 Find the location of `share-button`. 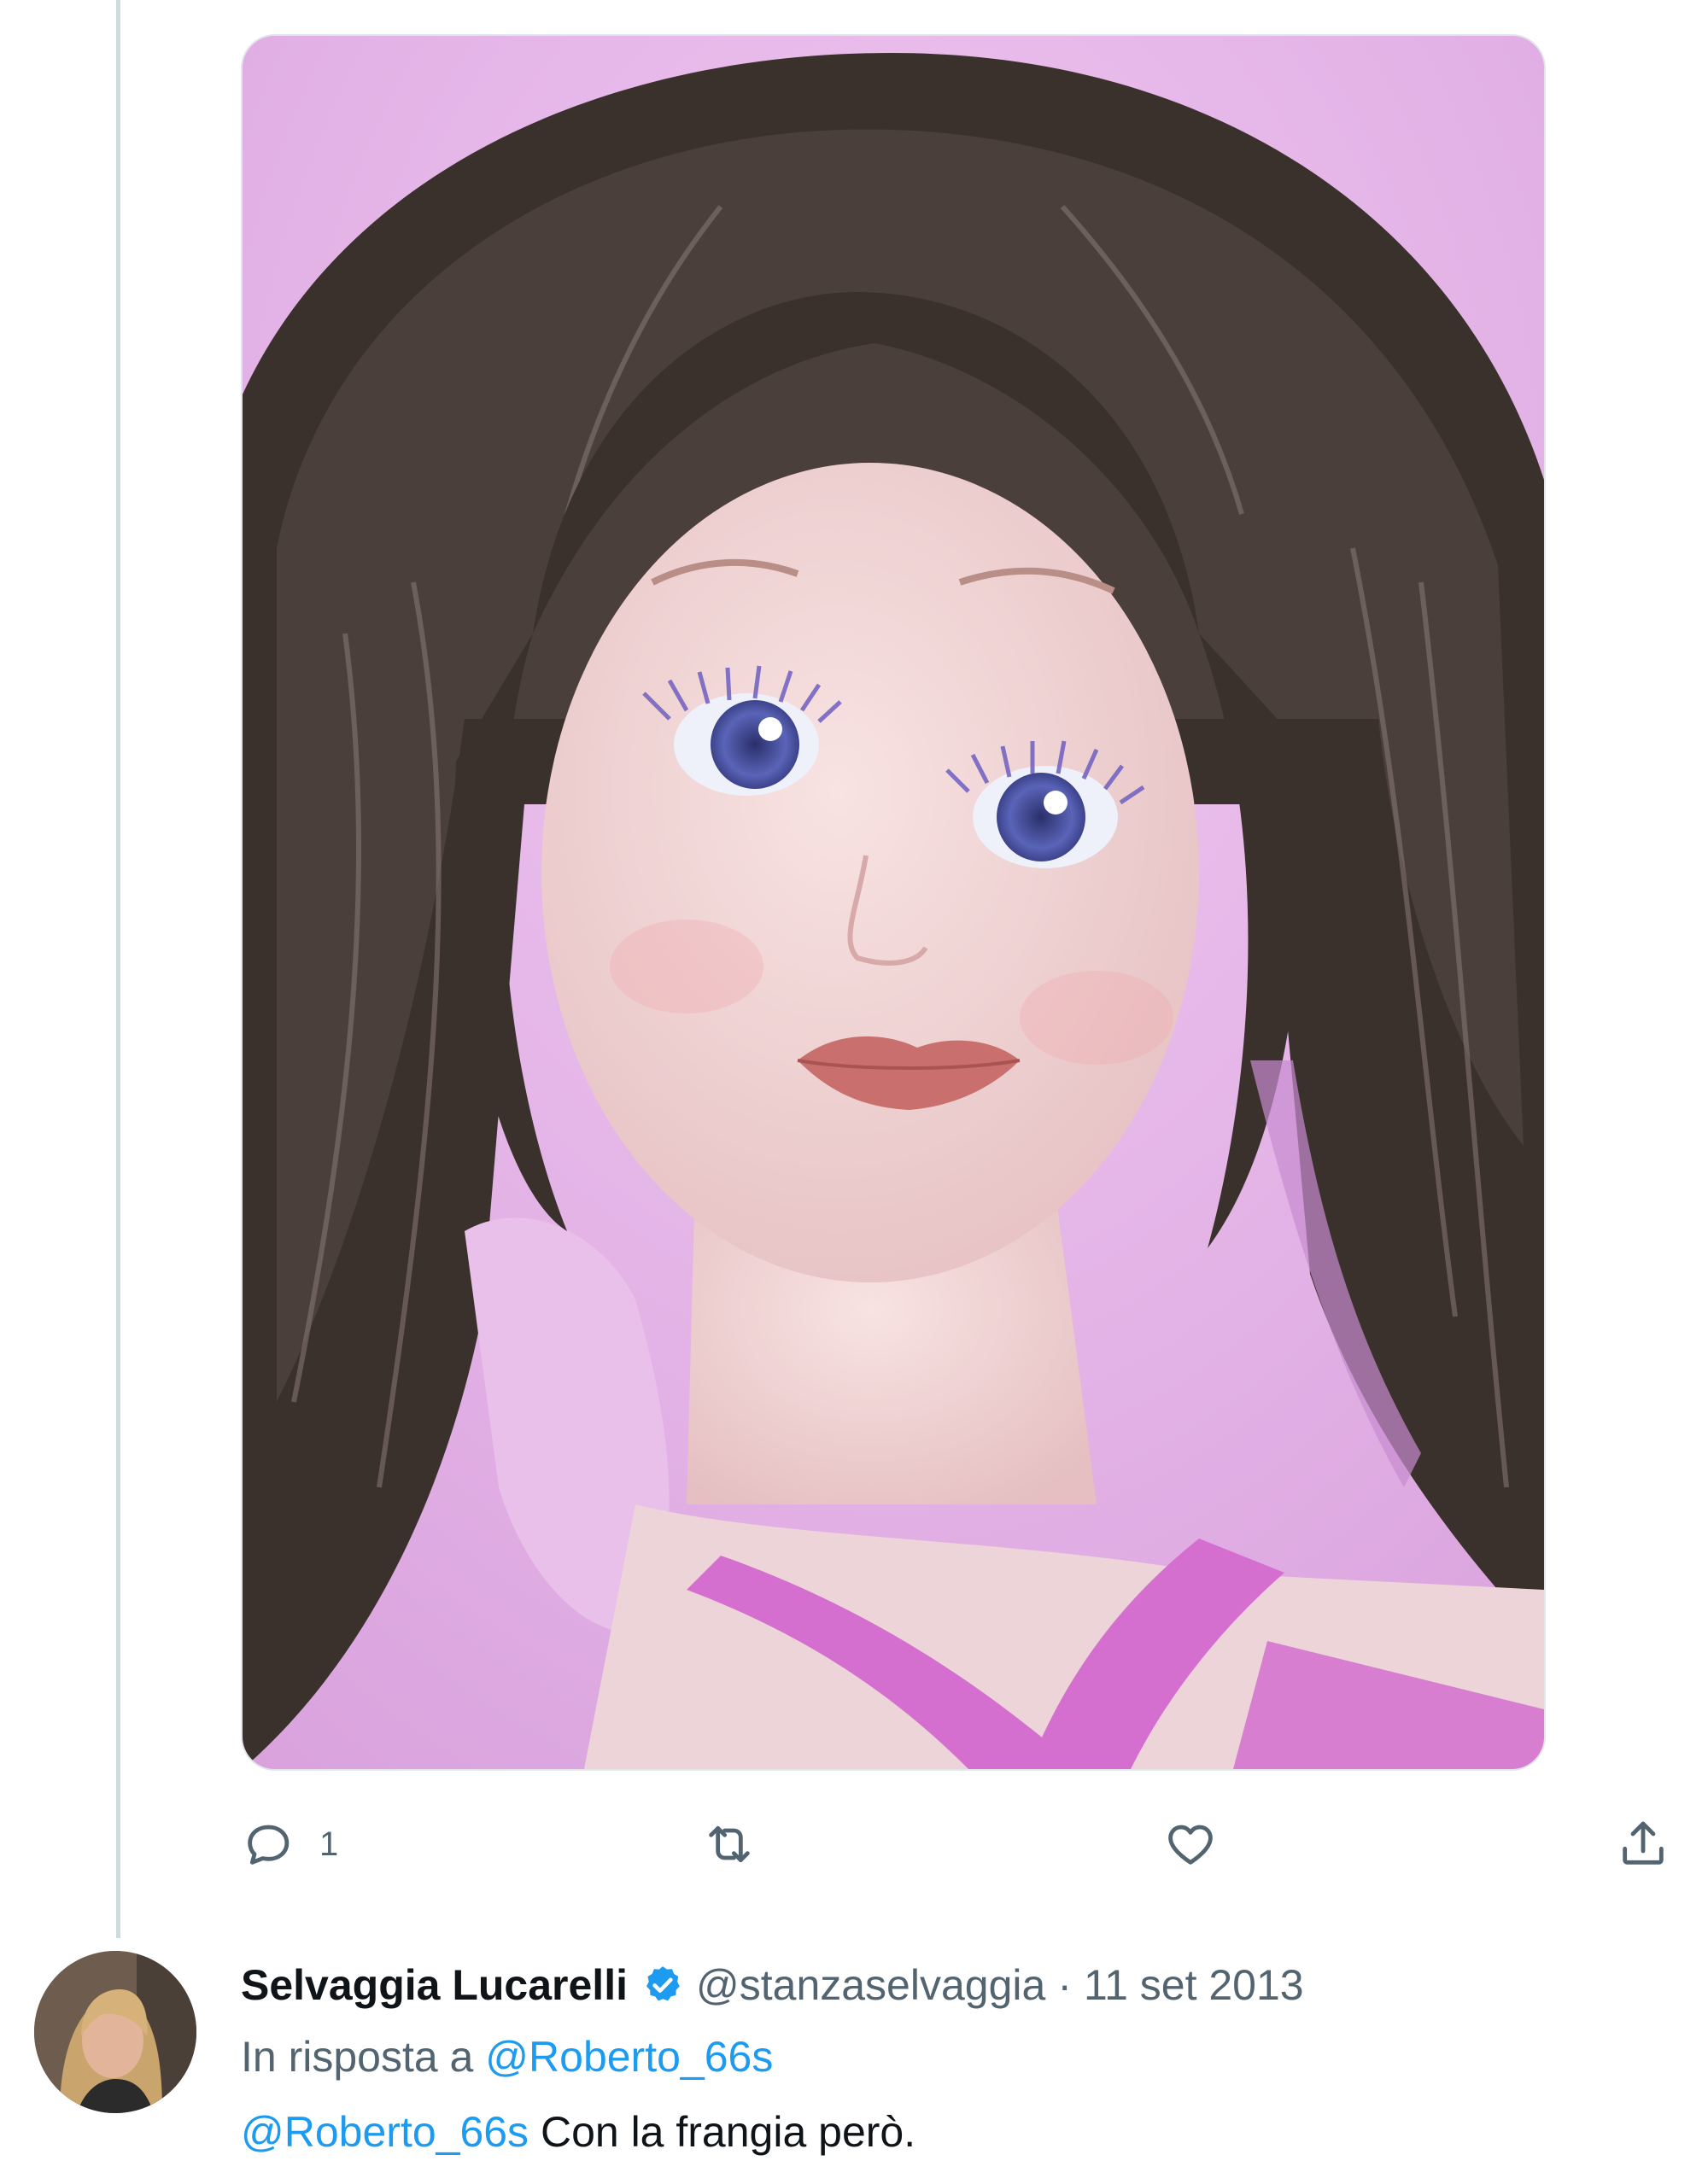

share-button is located at coordinates (1643, 1844).